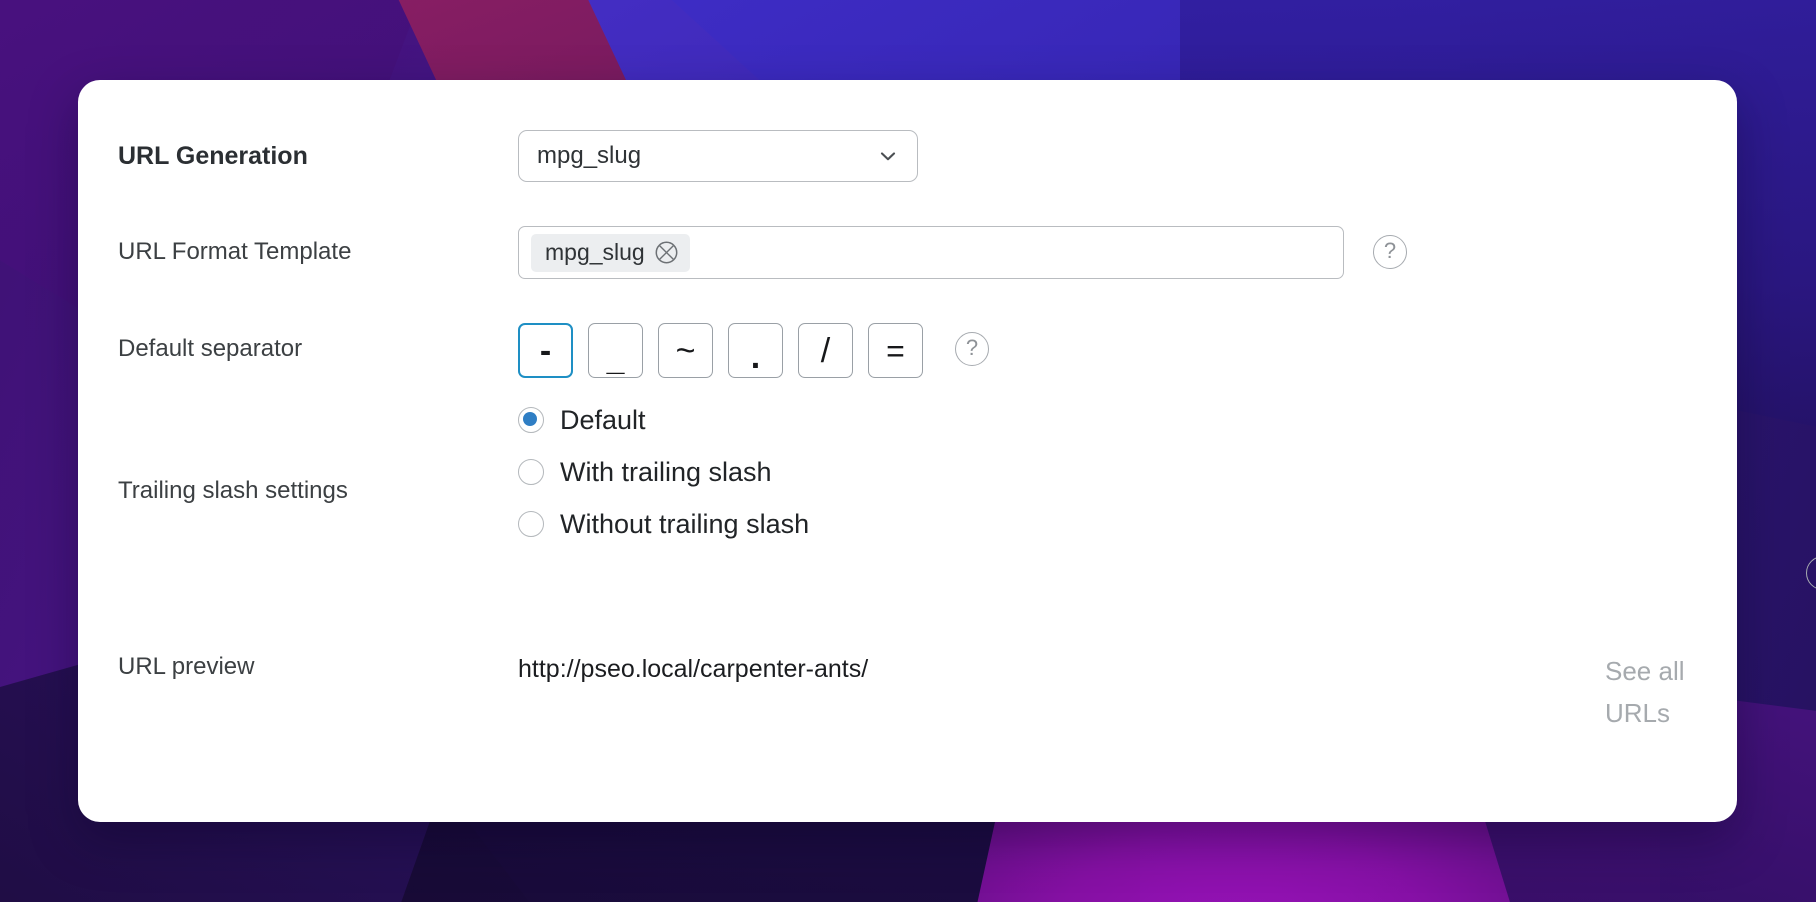 The image size is (1816, 902). Describe the element at coordinates (685, 524) in the screenshot. I see `radio-label-without-trailing-slash: Without trailing slash` at that location.